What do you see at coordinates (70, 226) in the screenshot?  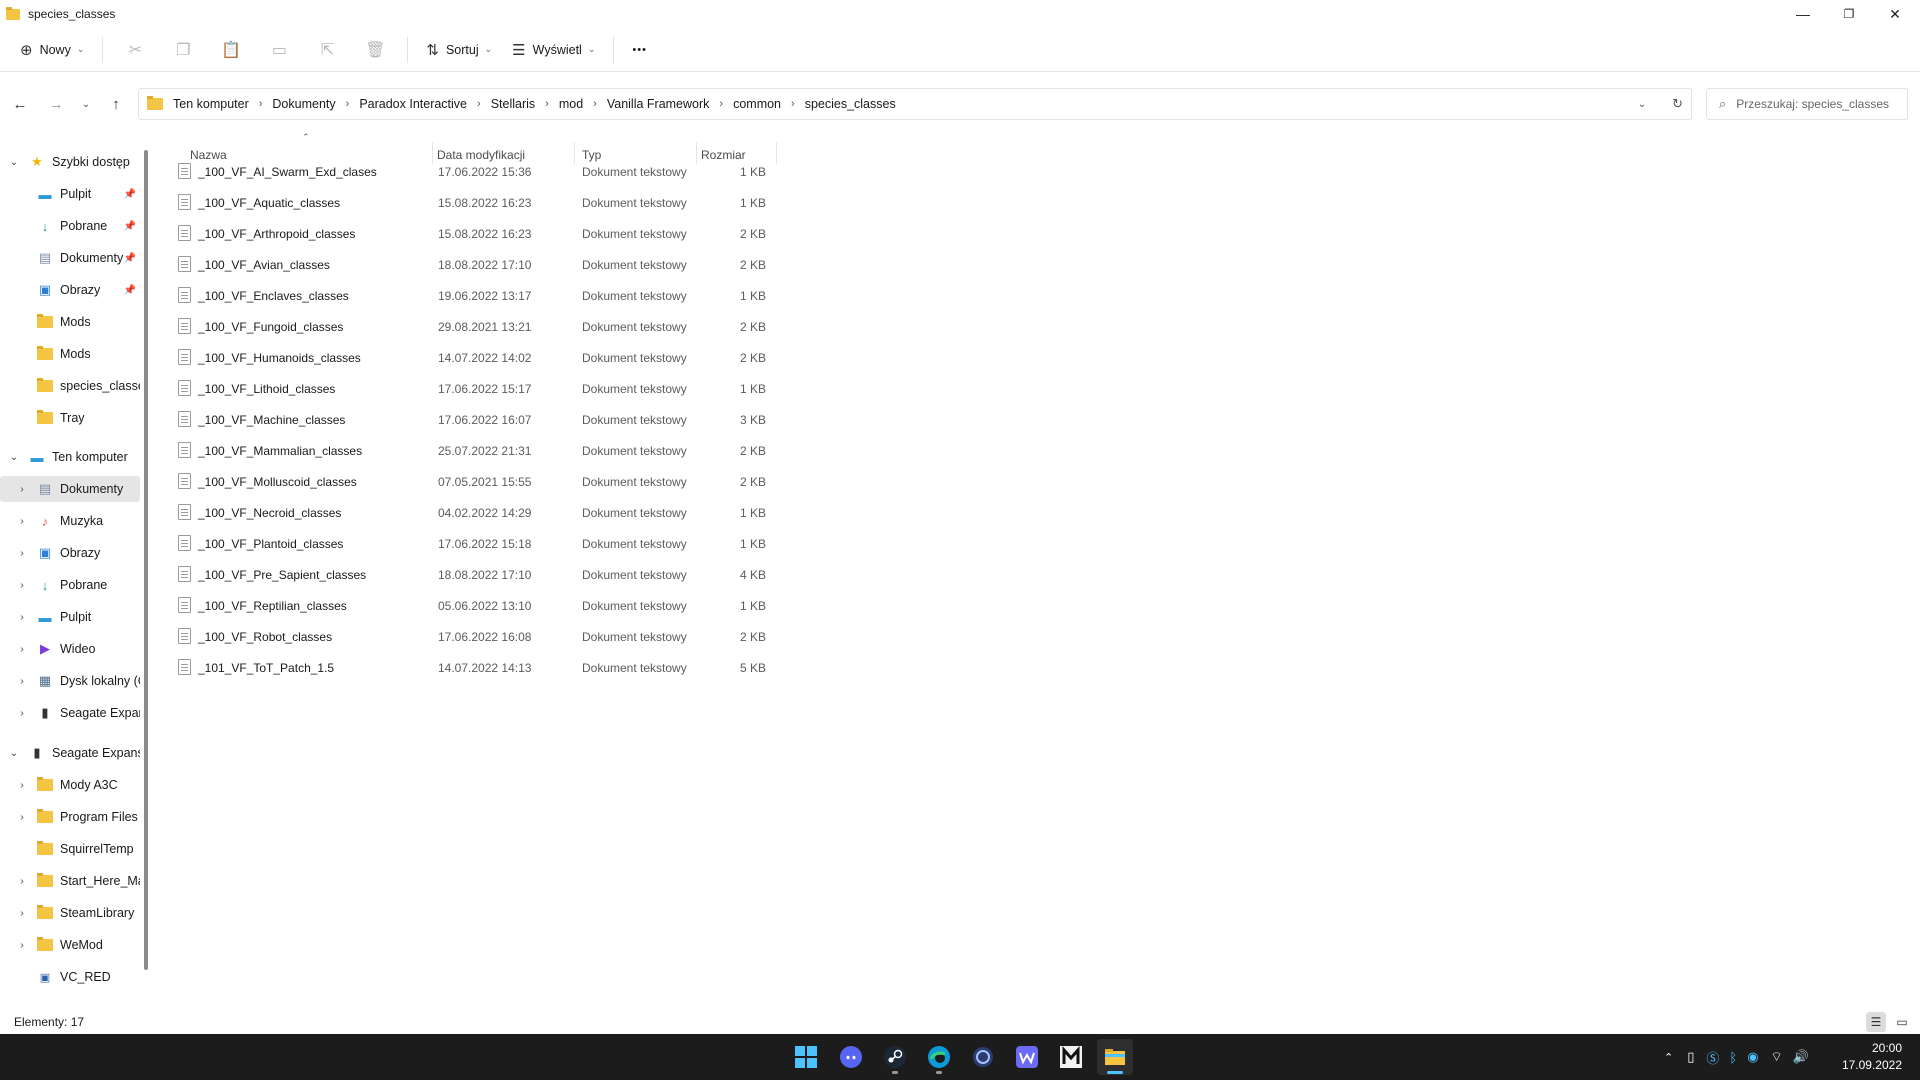 I see `sidebar-item-downloads: ↓ Pobrane 📌` at bounding box center [70, 226].